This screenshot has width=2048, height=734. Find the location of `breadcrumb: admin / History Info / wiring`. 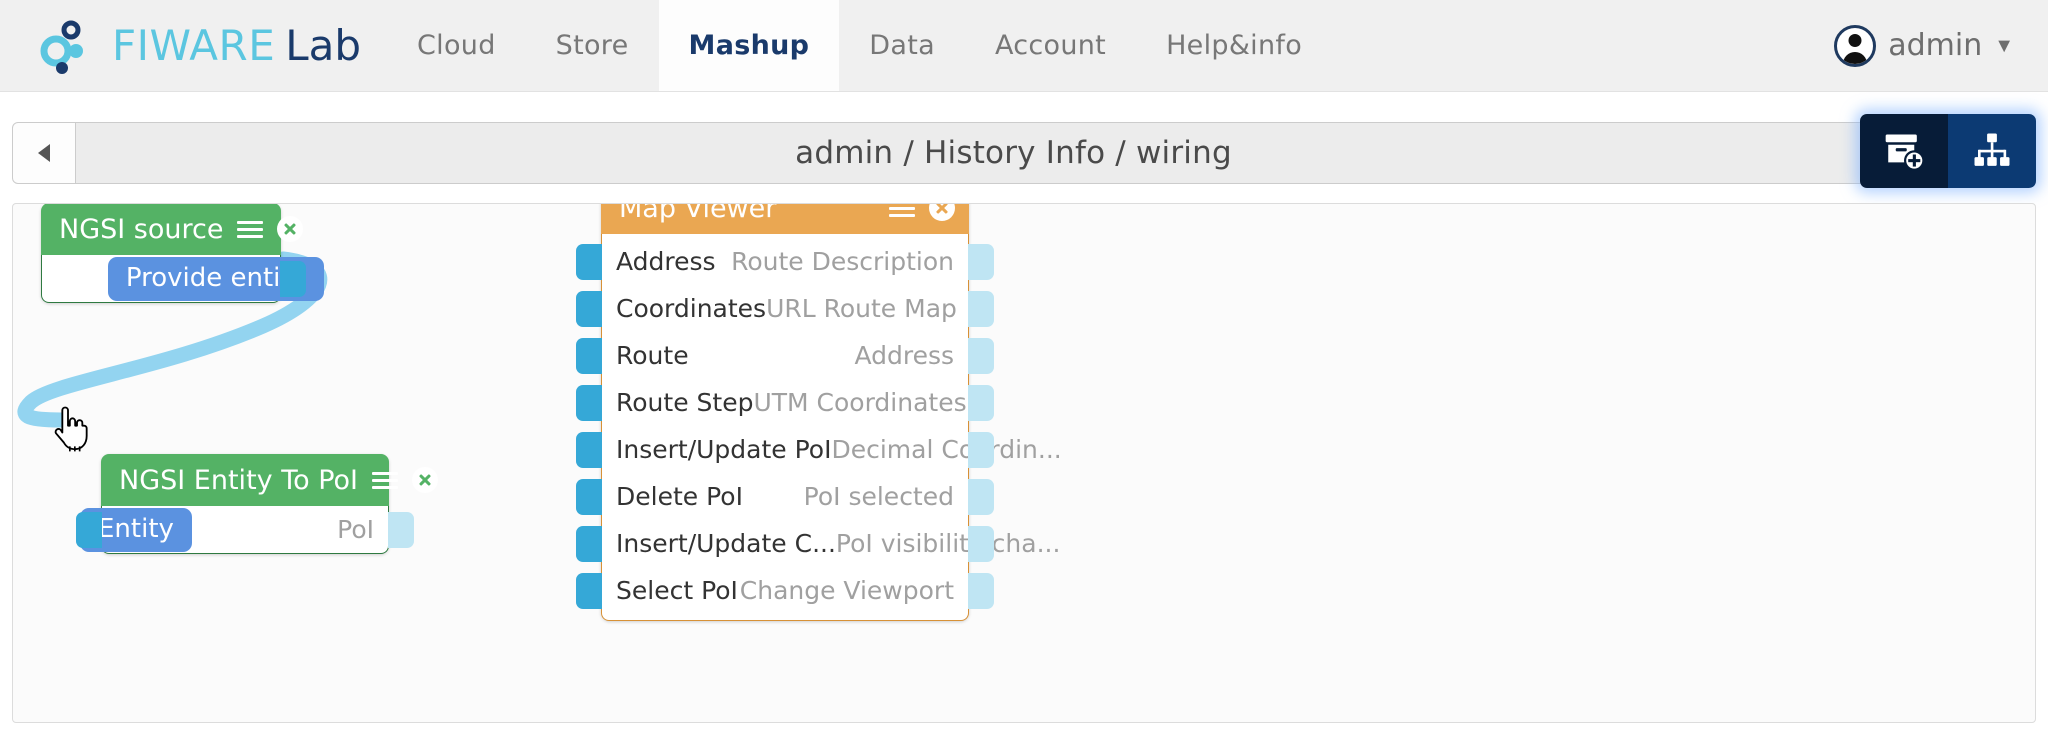

breadcrumb: admin / History Info / wiring is located at coordinates (1014, 153).